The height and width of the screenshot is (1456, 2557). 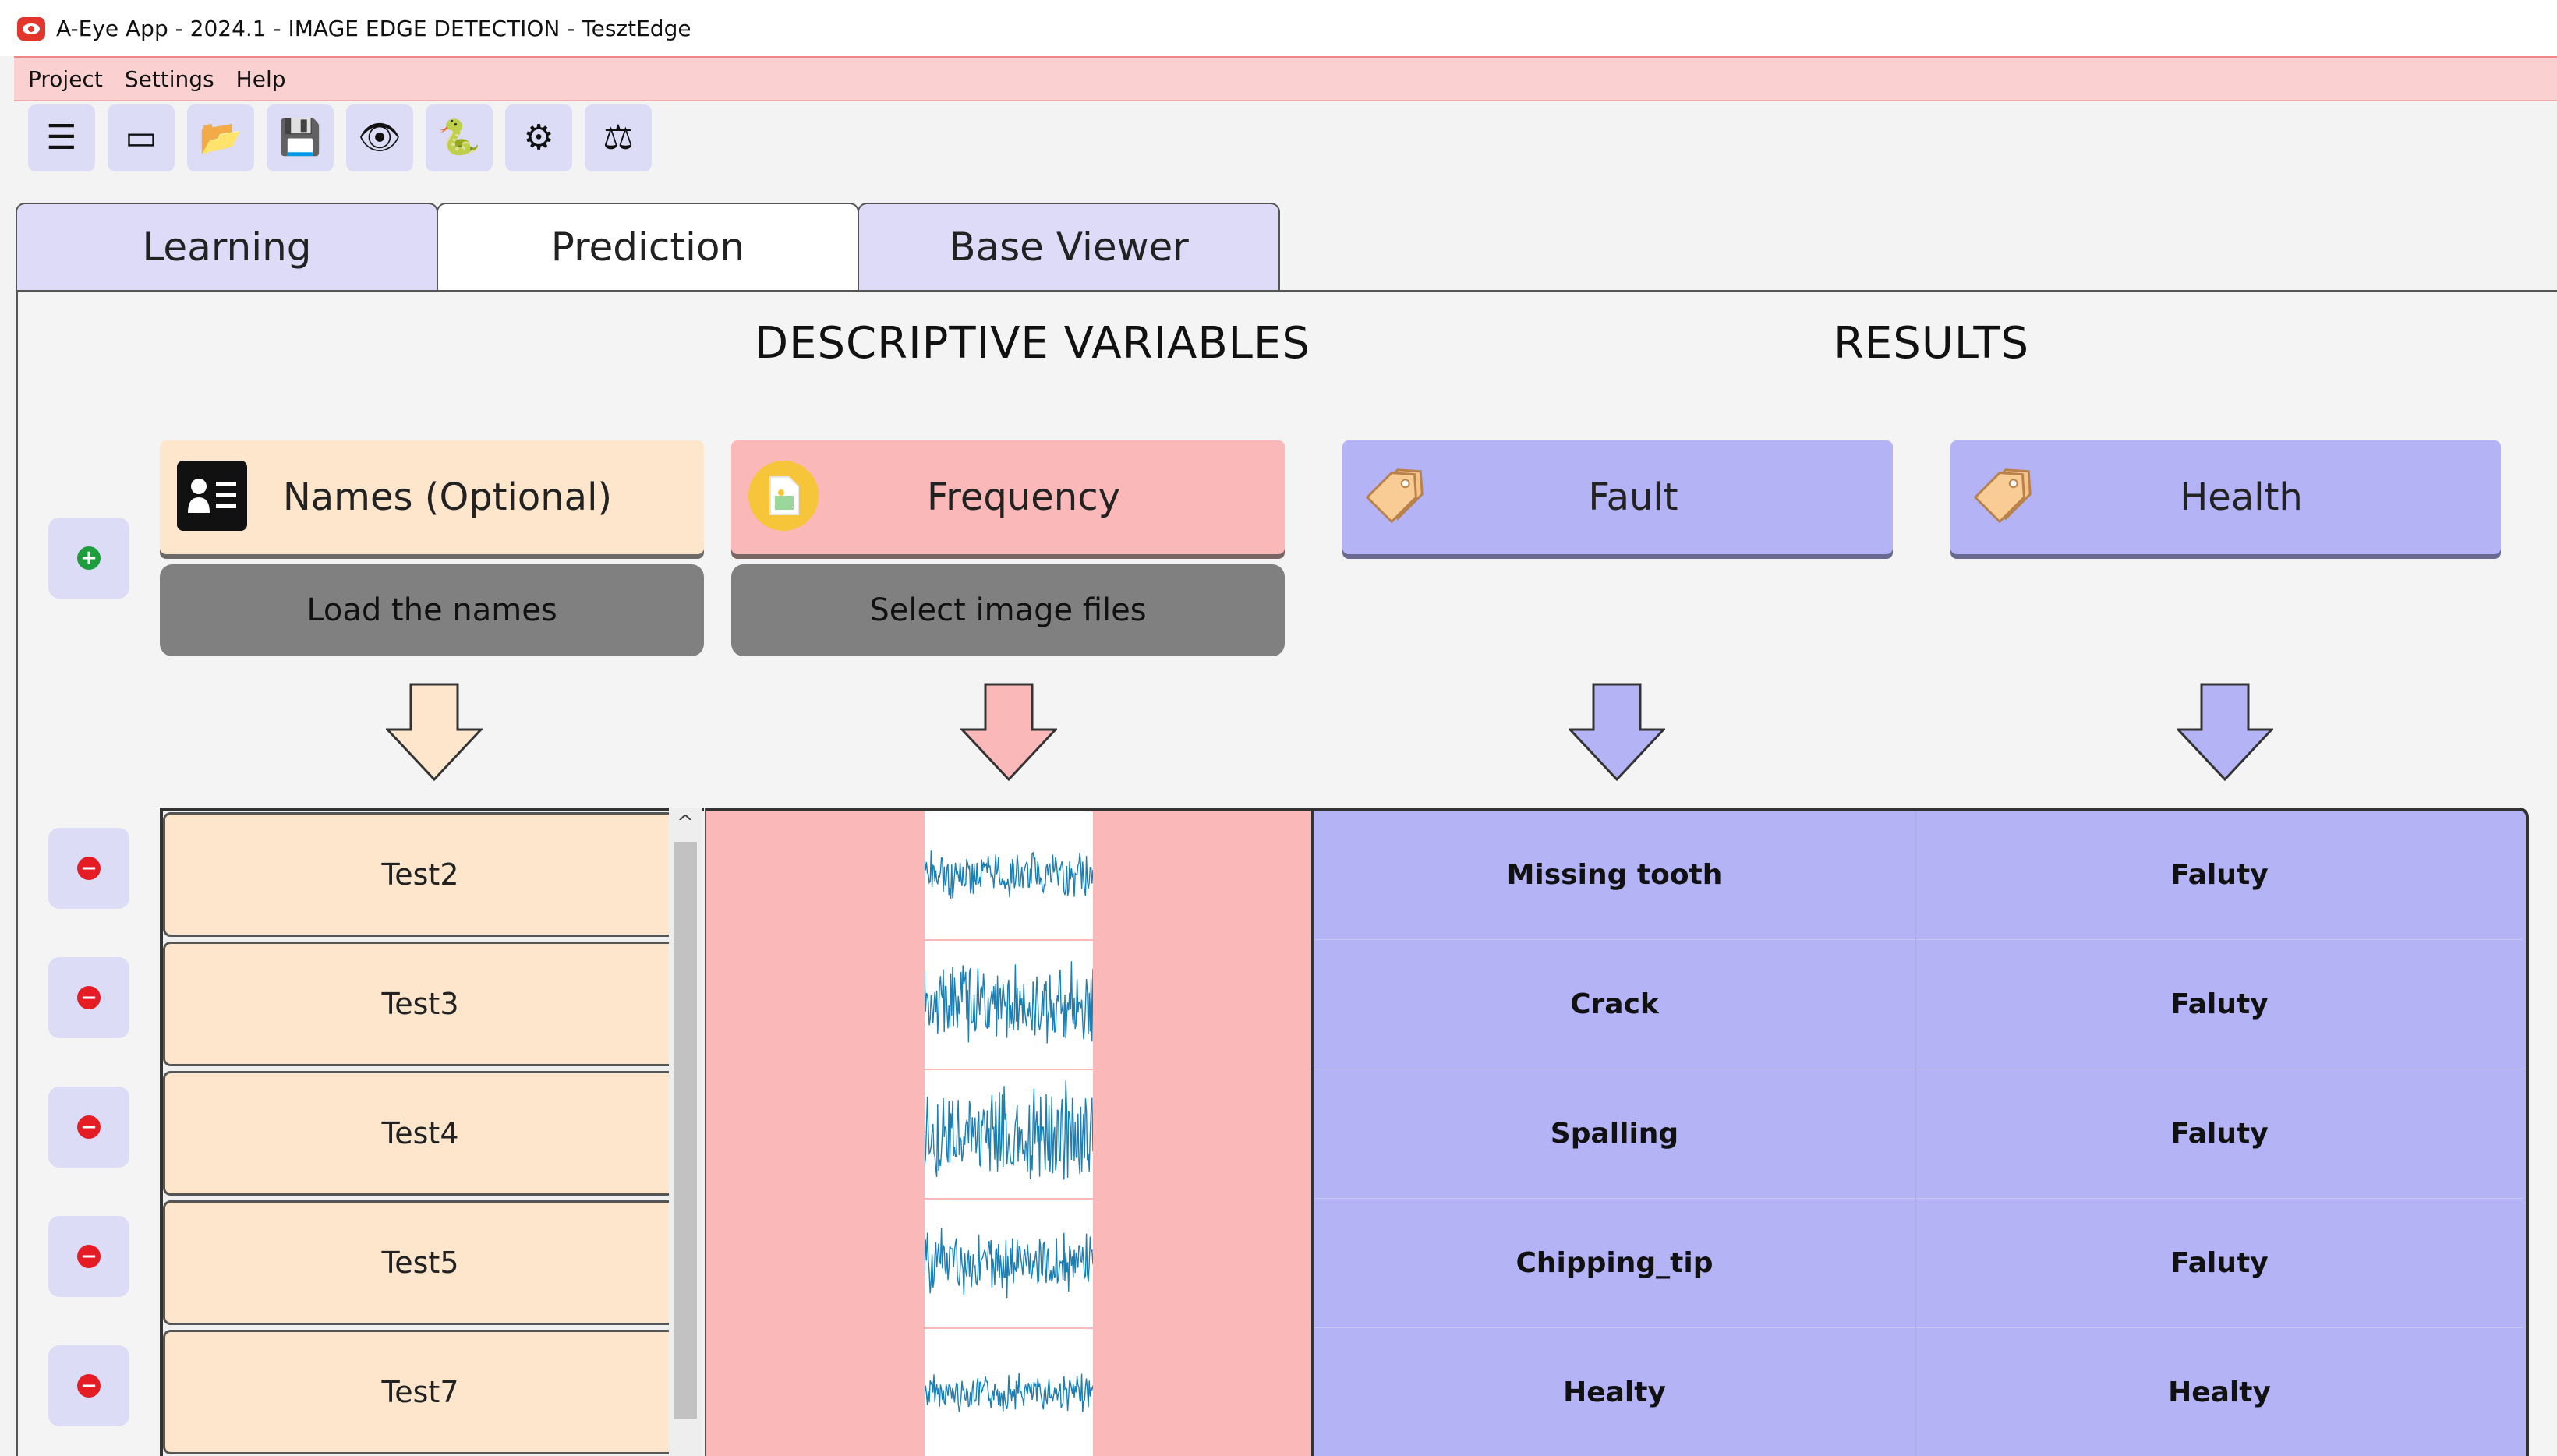 What do you see at coordinates (340, 137) in the screenshot?
I see `toolbar: ☰ ▭ 📂 💾 👁 🐍 ⚙ ⚖` at bounding box center [340, 137].